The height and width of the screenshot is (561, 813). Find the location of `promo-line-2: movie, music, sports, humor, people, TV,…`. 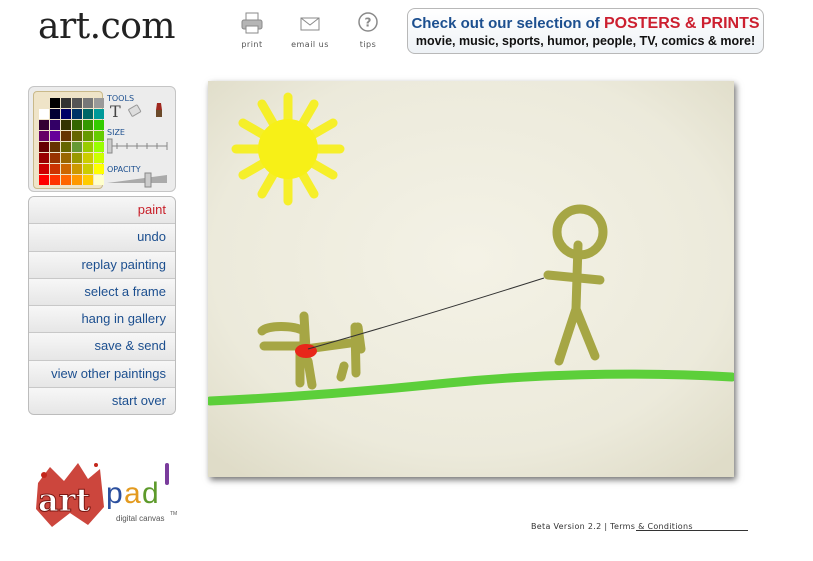

promo-line-2: movie, music, sports, humor, people, TV,… is located at coordinates (585, 41).